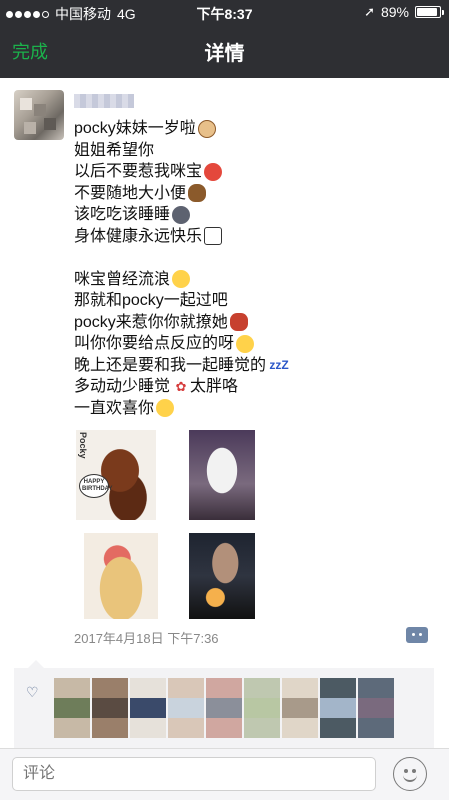 This screenshot has width=449, height=800. I want to click on post-line-text: 以后不要惹我咪宝, so click(138, 171).